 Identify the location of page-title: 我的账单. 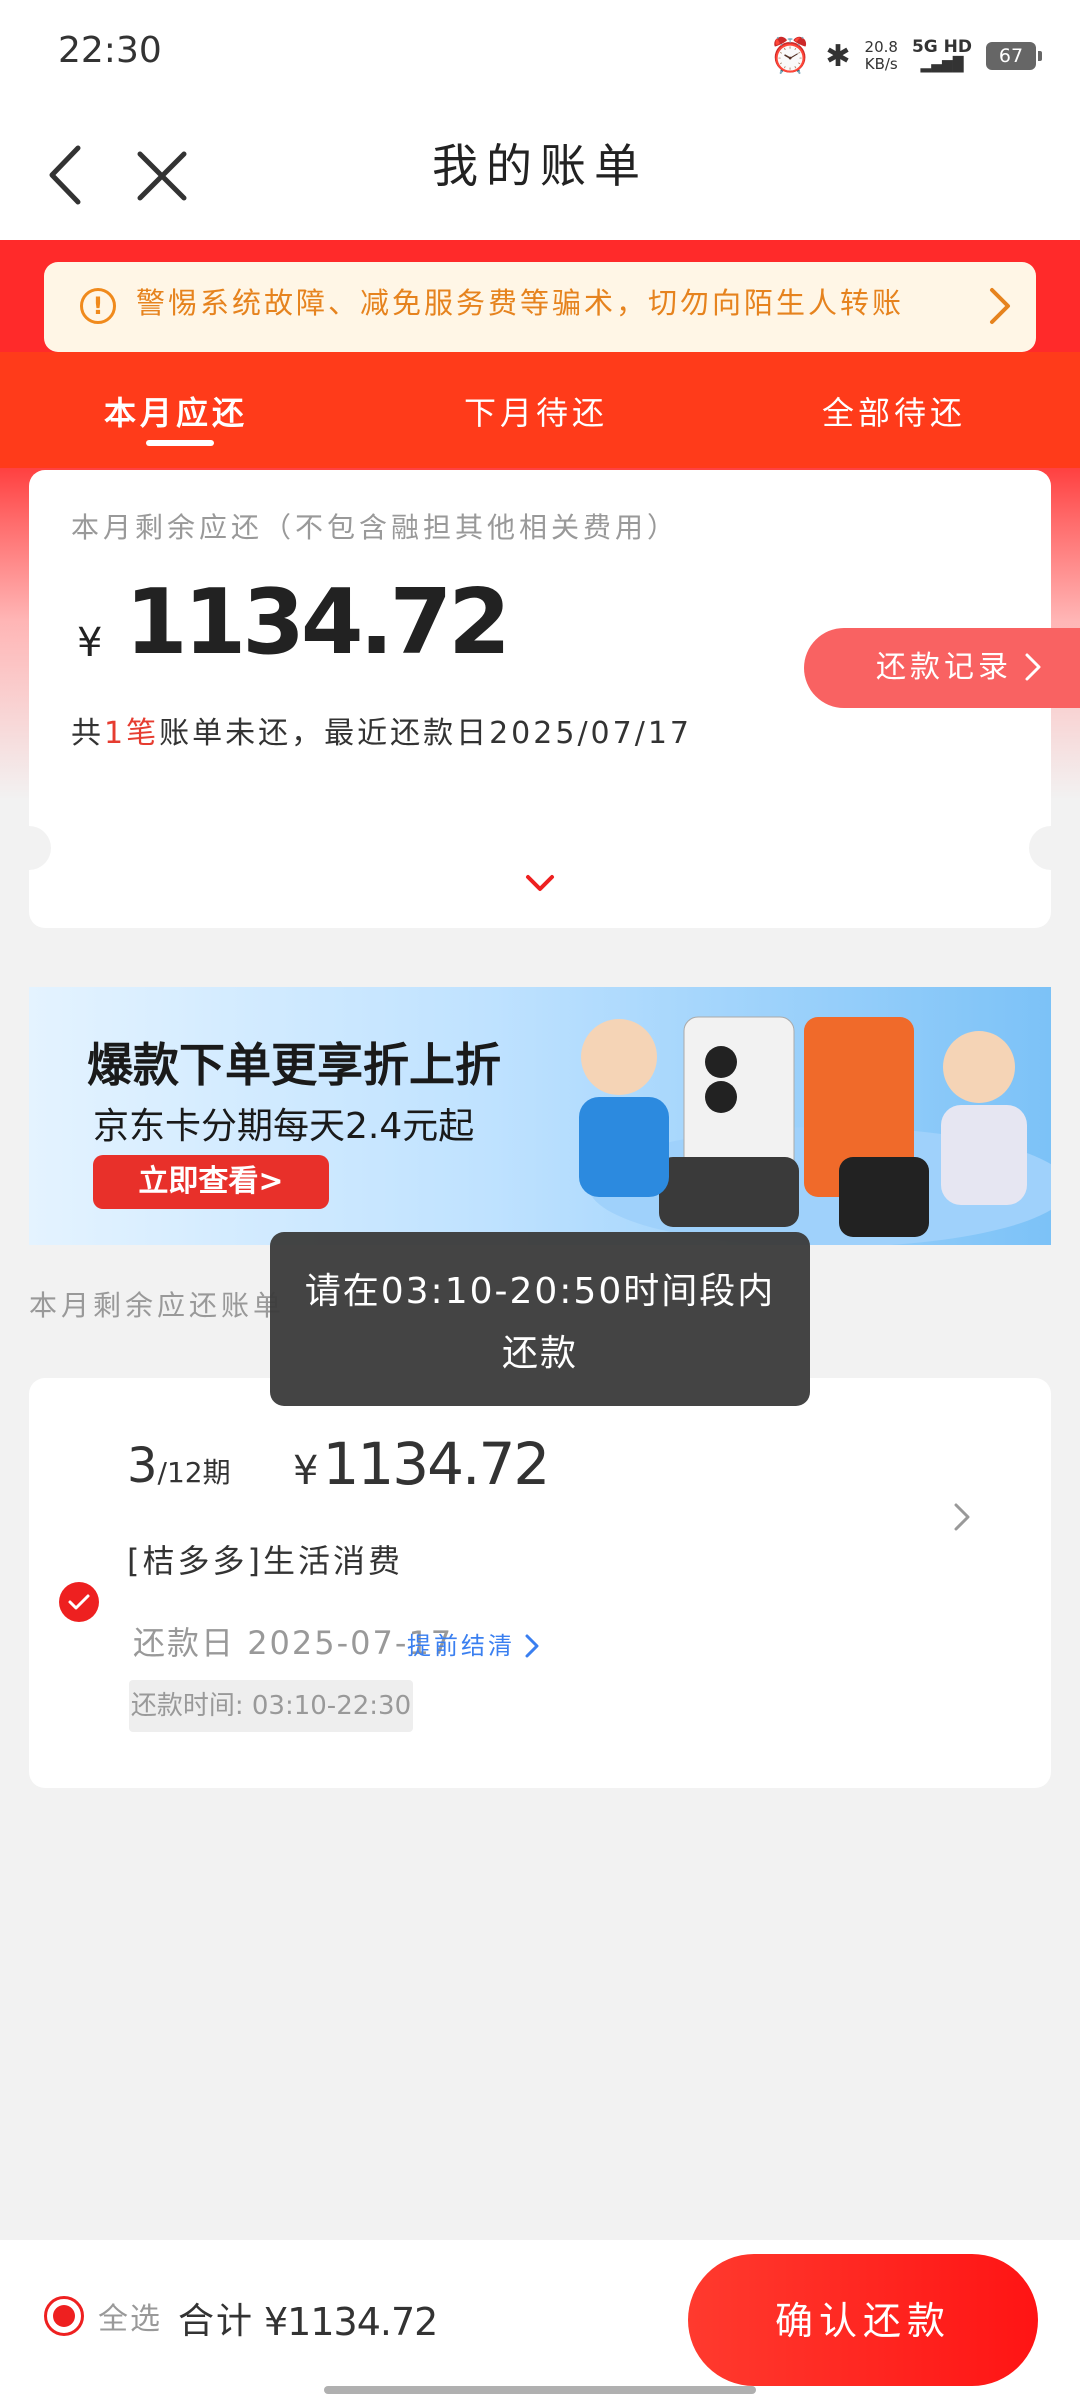
(540, 166).